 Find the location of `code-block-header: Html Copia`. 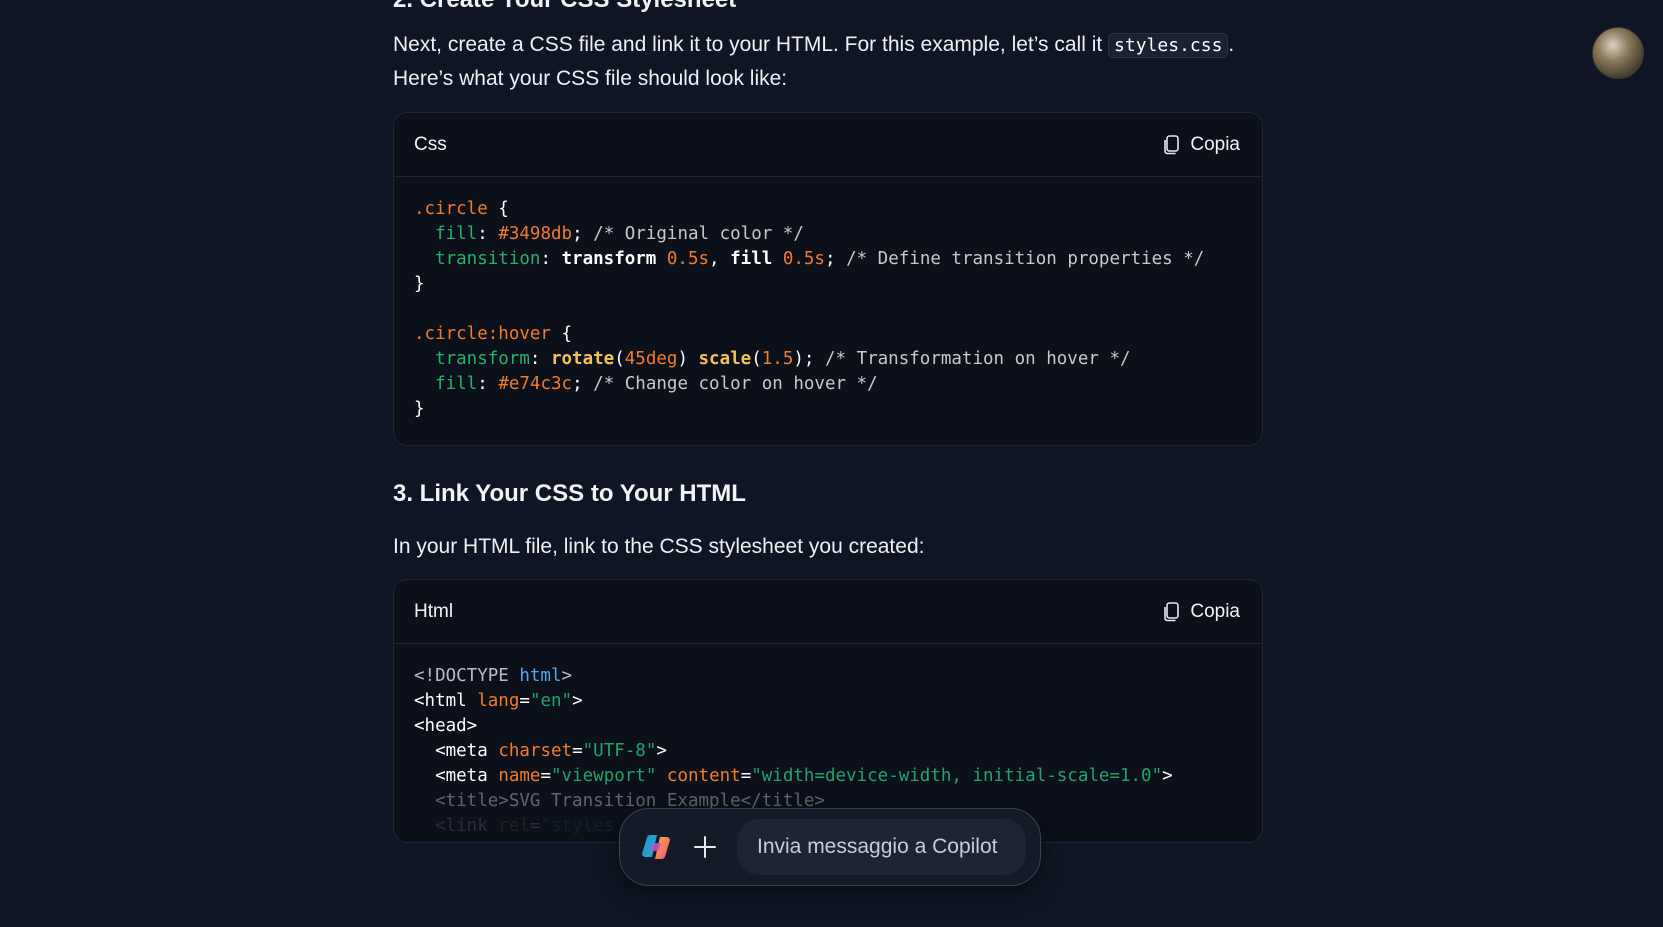

code-block-header: Html Copia is located at coordinates (828, 612).